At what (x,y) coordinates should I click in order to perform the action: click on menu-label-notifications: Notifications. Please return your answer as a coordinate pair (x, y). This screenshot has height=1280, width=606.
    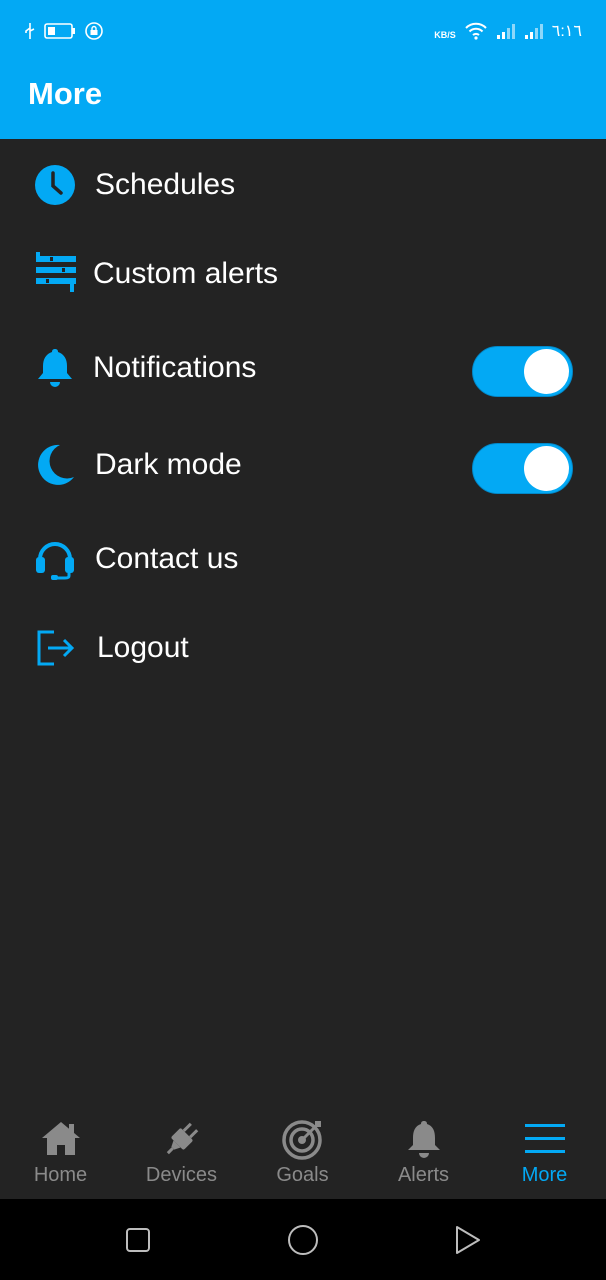
    Looking at the image, I should click on (175, 367).